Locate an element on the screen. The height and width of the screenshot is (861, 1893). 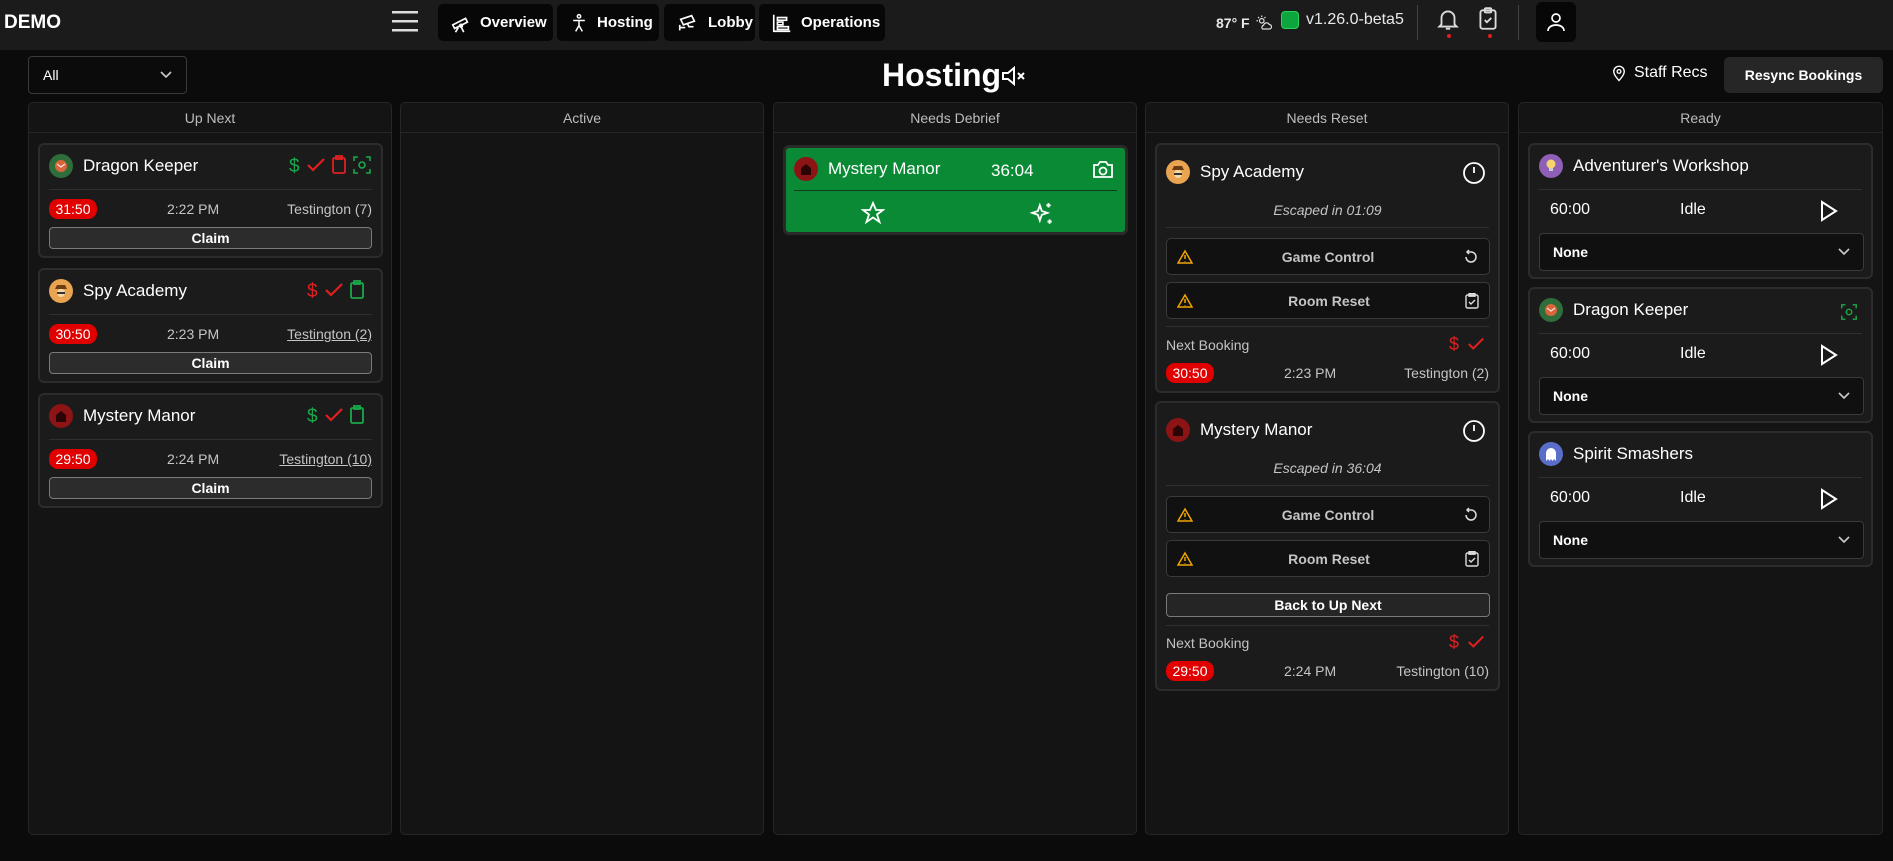
version-status: v1.26.0-beta5 is located at coordinates (1342, 20).